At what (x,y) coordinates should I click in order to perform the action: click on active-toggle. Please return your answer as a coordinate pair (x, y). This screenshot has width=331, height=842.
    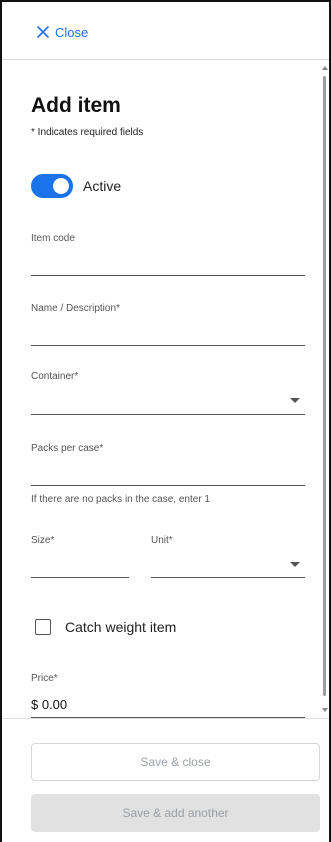
    Looking at the image, I should click on (52, 186).